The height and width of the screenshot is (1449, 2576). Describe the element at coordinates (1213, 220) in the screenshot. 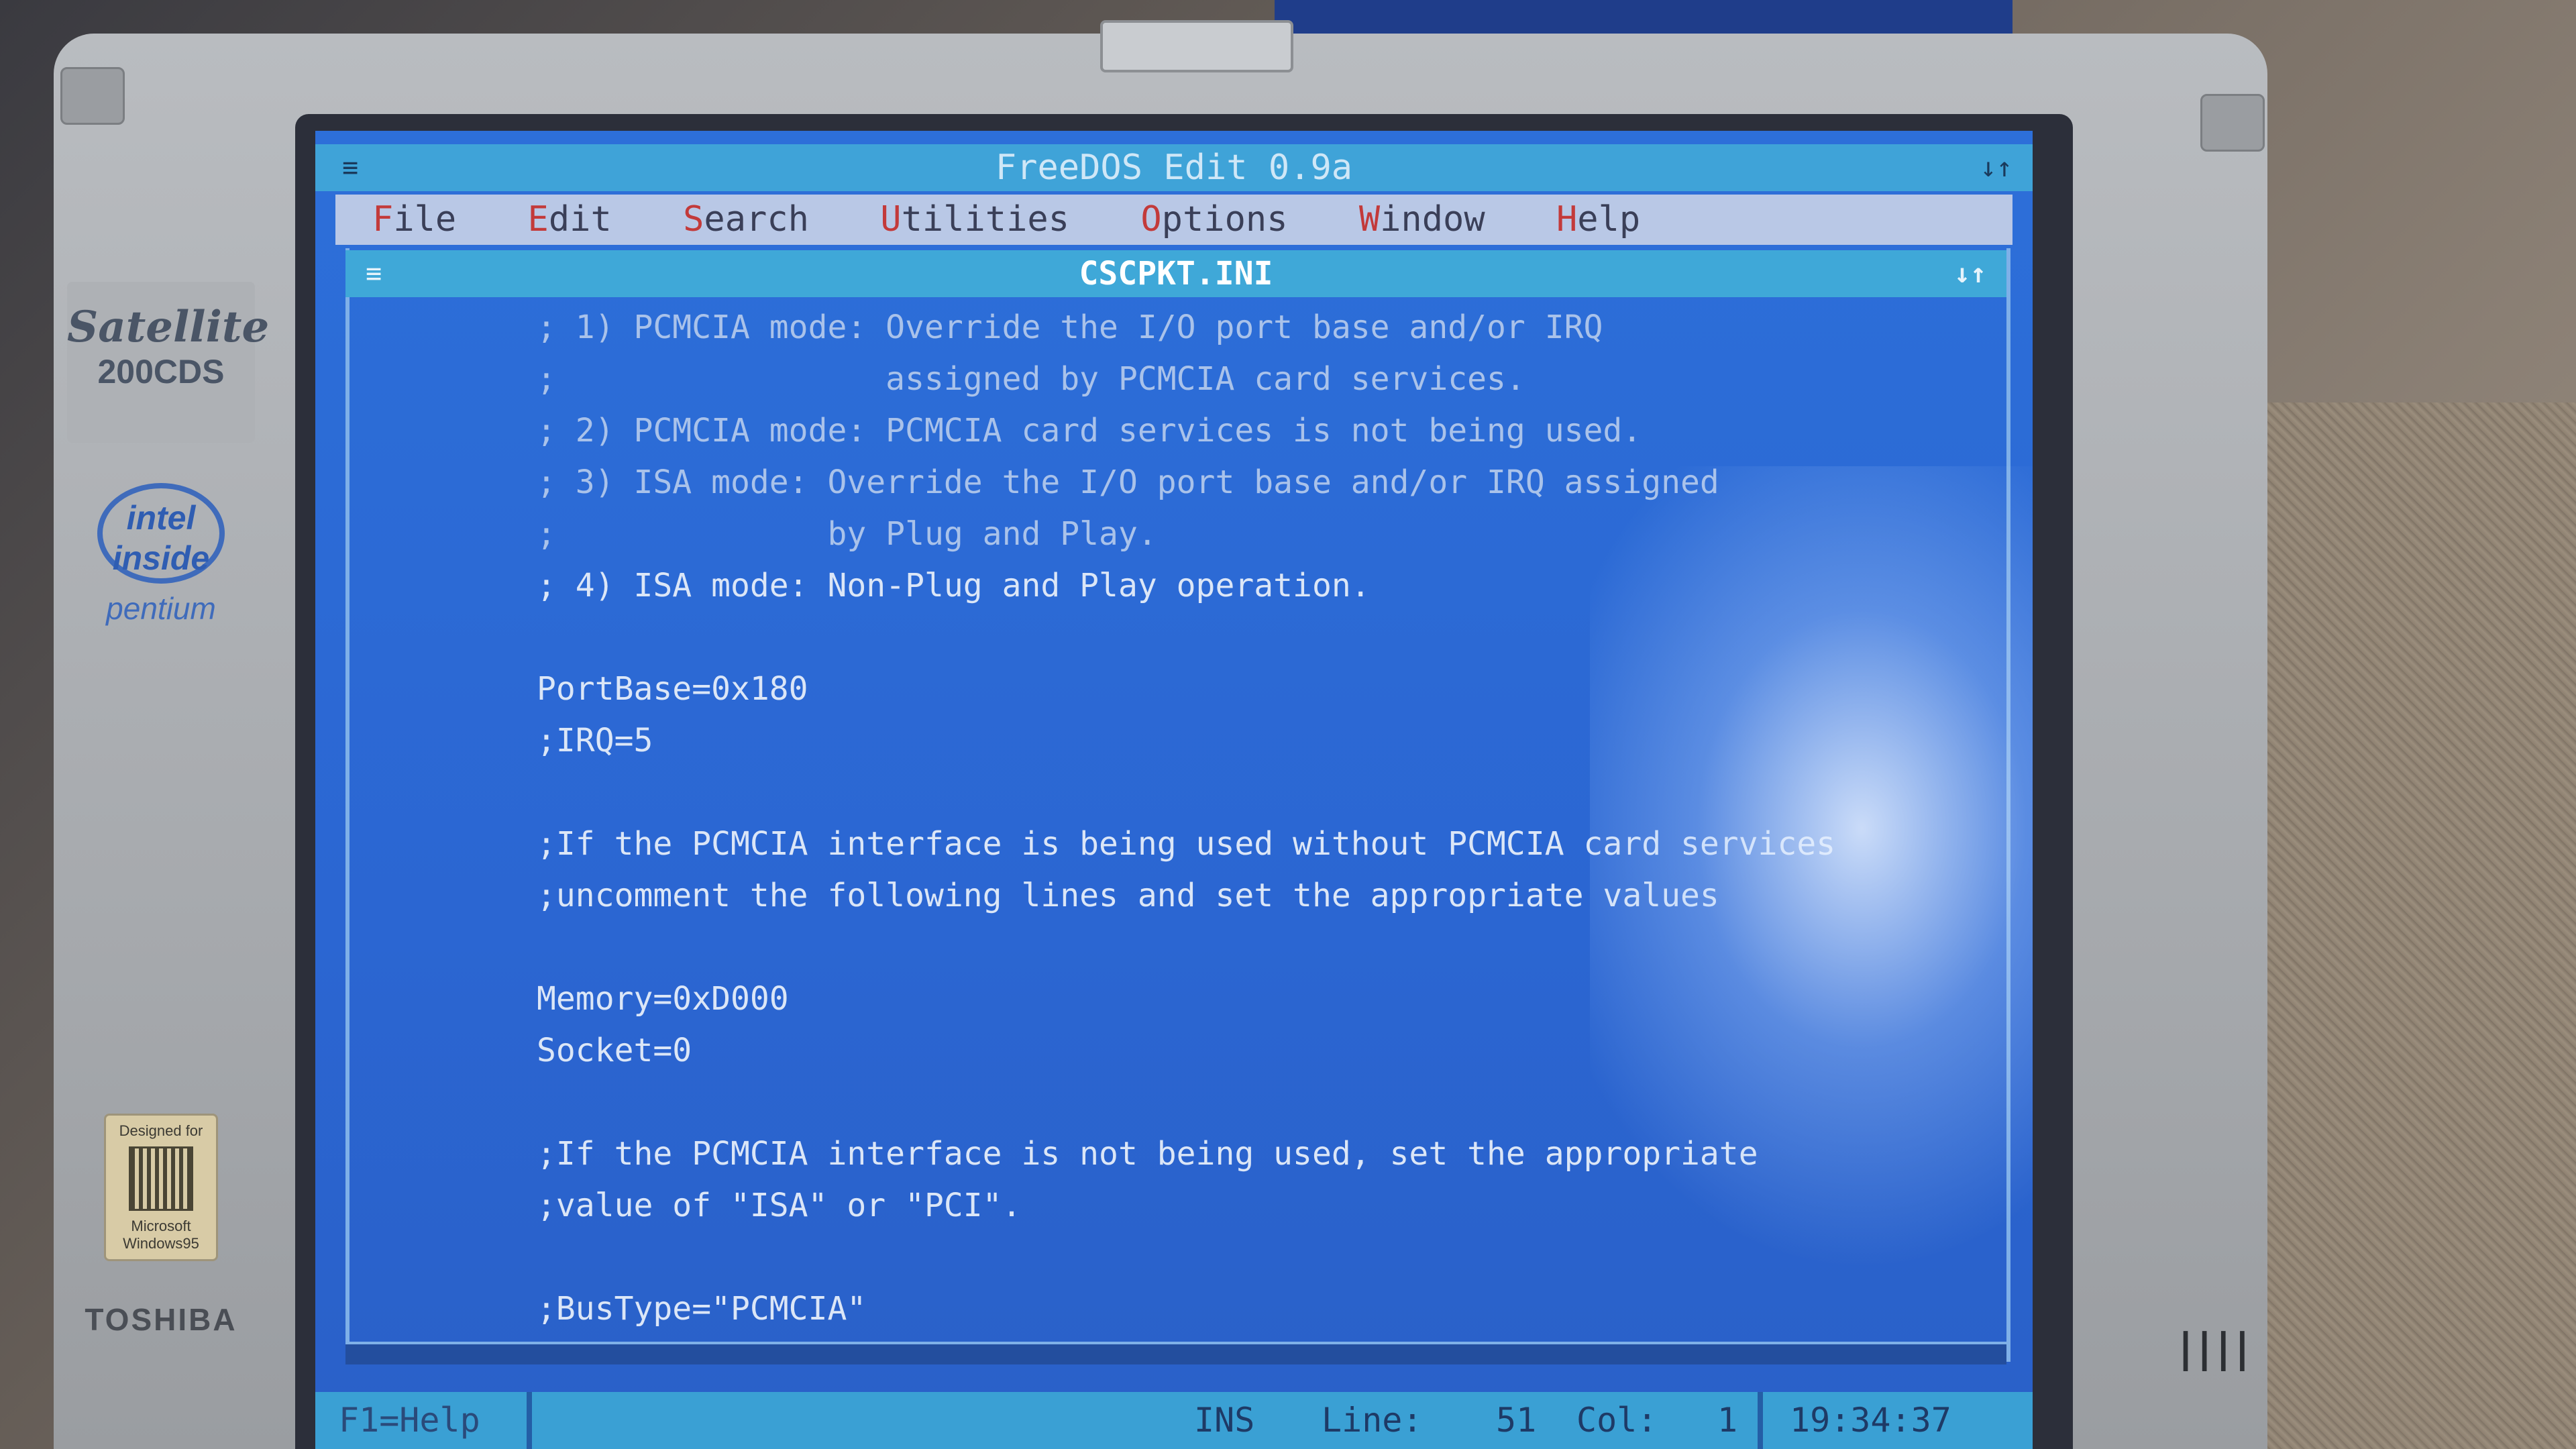

I see `menu-options: Options` at that location.